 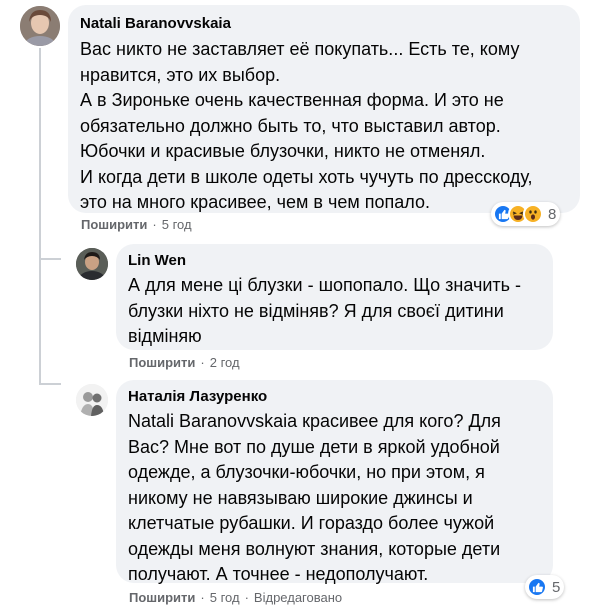 I want to click on comment-author: Natali Baranovvskaia, so click(x=324, y=24).